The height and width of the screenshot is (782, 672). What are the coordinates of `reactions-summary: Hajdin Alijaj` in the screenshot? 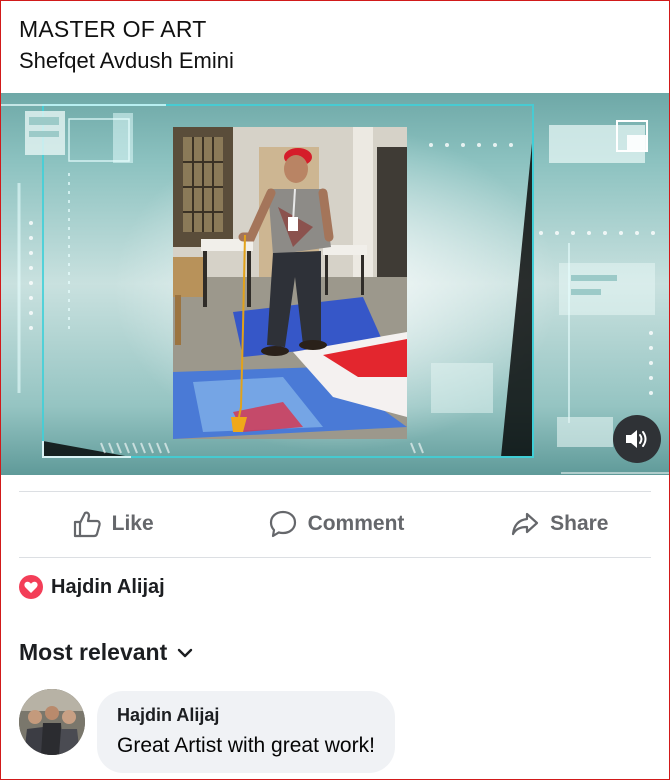 It's located at (92, 587).